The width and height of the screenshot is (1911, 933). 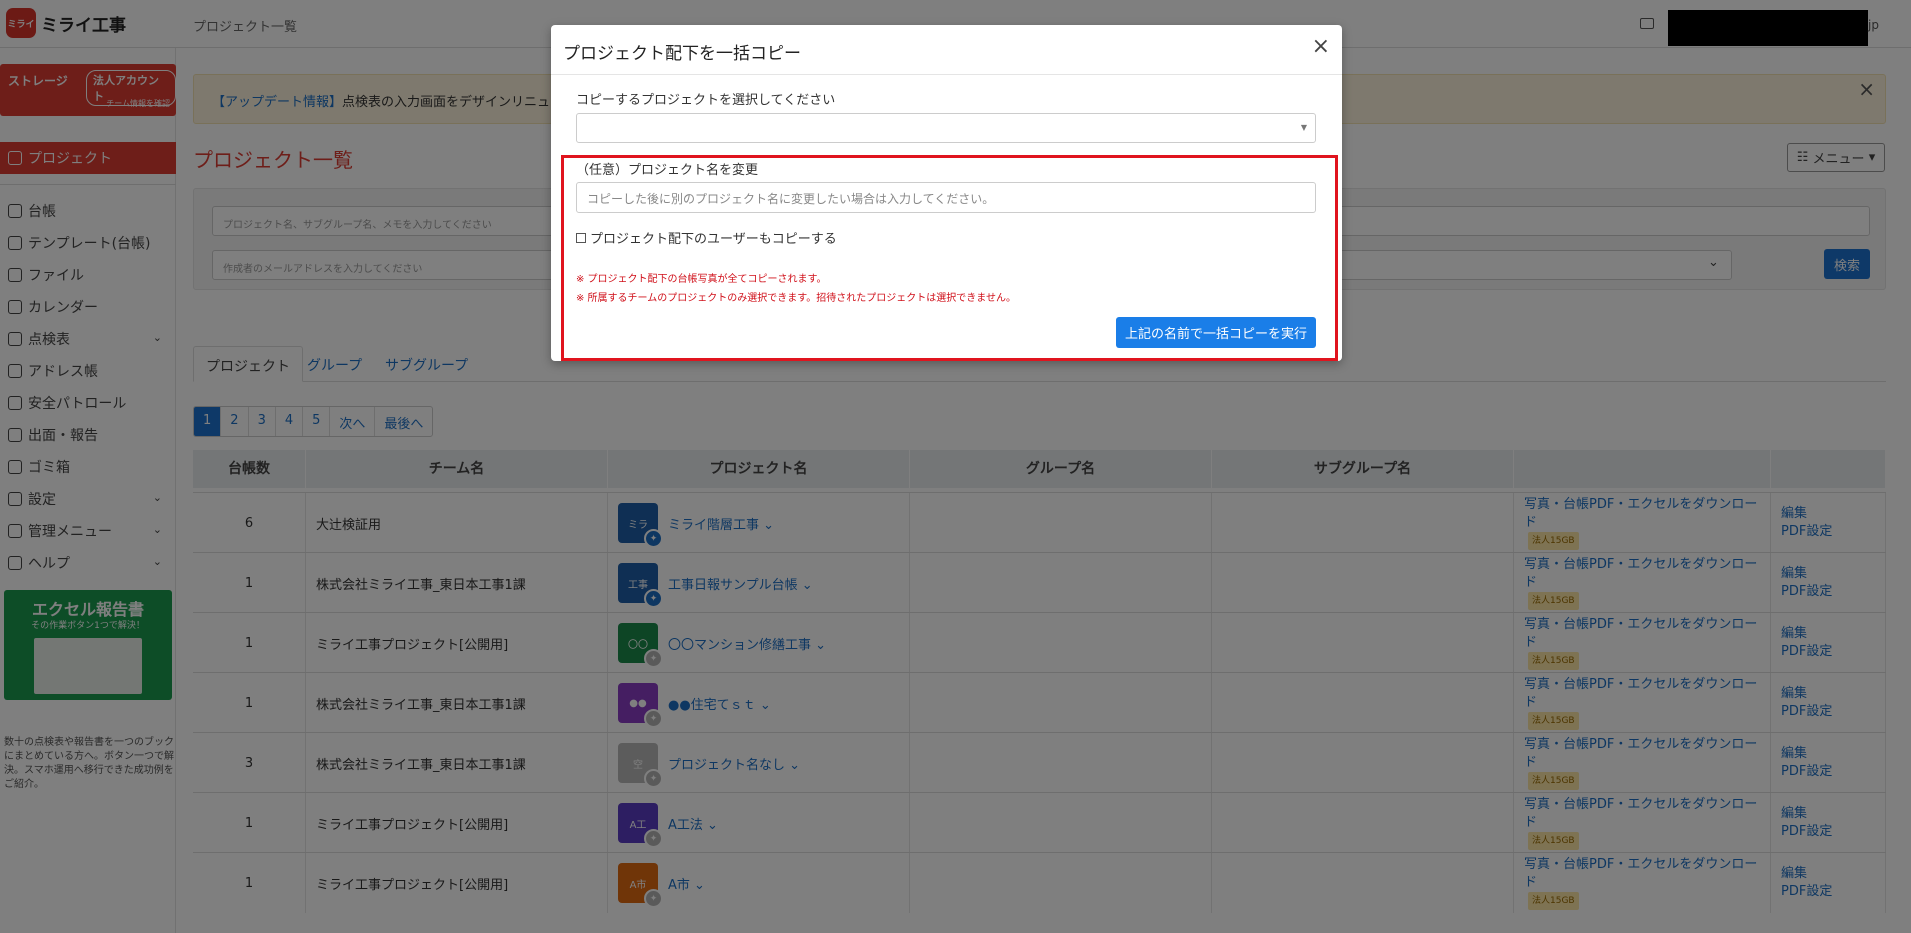 What do you see at coordinates (946, 128) in the screenshot?
I see `project-select: ▼` at bounding box center [946, 128].